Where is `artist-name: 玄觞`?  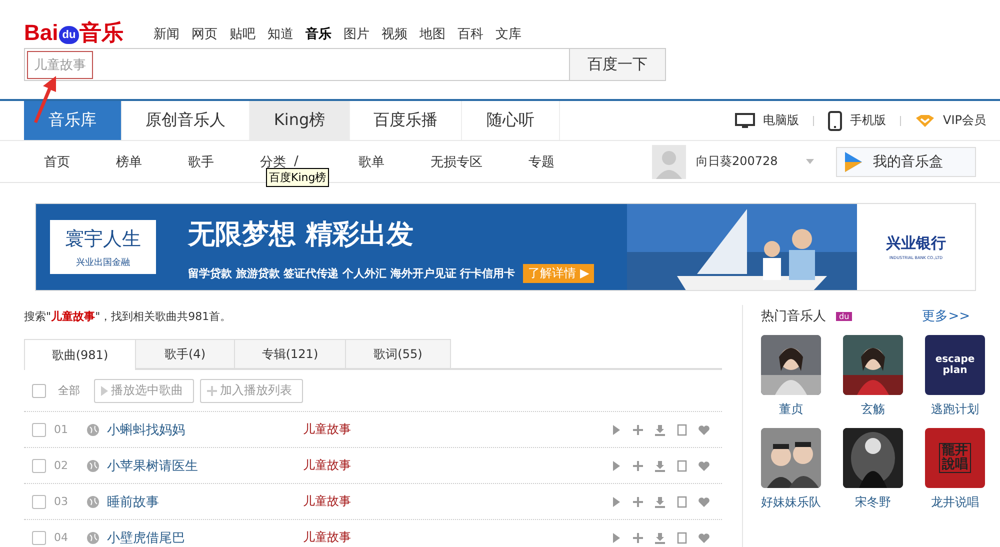 artist-name: 玄觞 is located at coordinates (873, 409).